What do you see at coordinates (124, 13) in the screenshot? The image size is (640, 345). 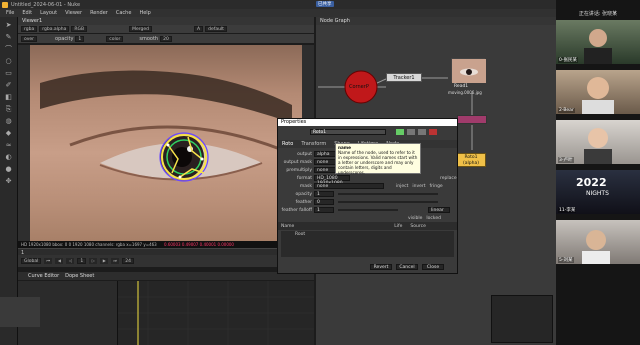 I see `menu-cache: Cache` at bounding box center [124, 13].